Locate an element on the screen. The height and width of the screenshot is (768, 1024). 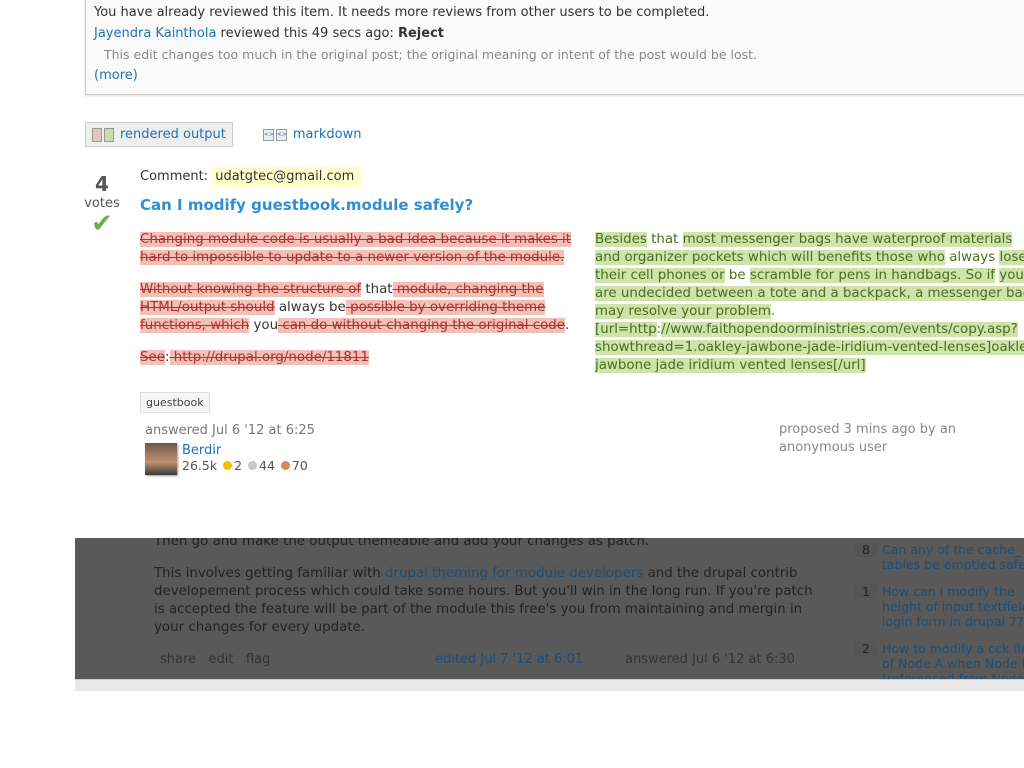
answered-time: answered Jul 6 '12 at 6:25 is located at coordinates (230, 430).